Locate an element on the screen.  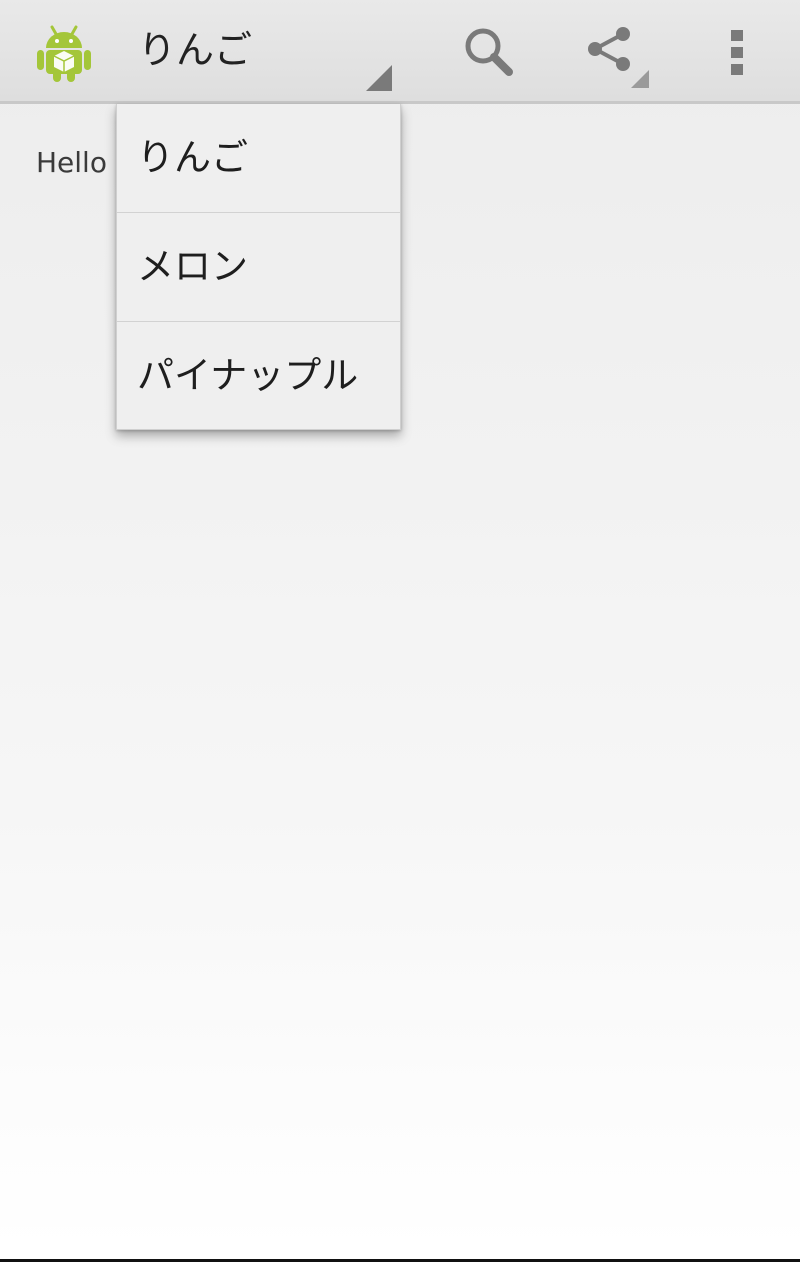
dropdown-item-label: メロン is located at coordinates (192, 266).